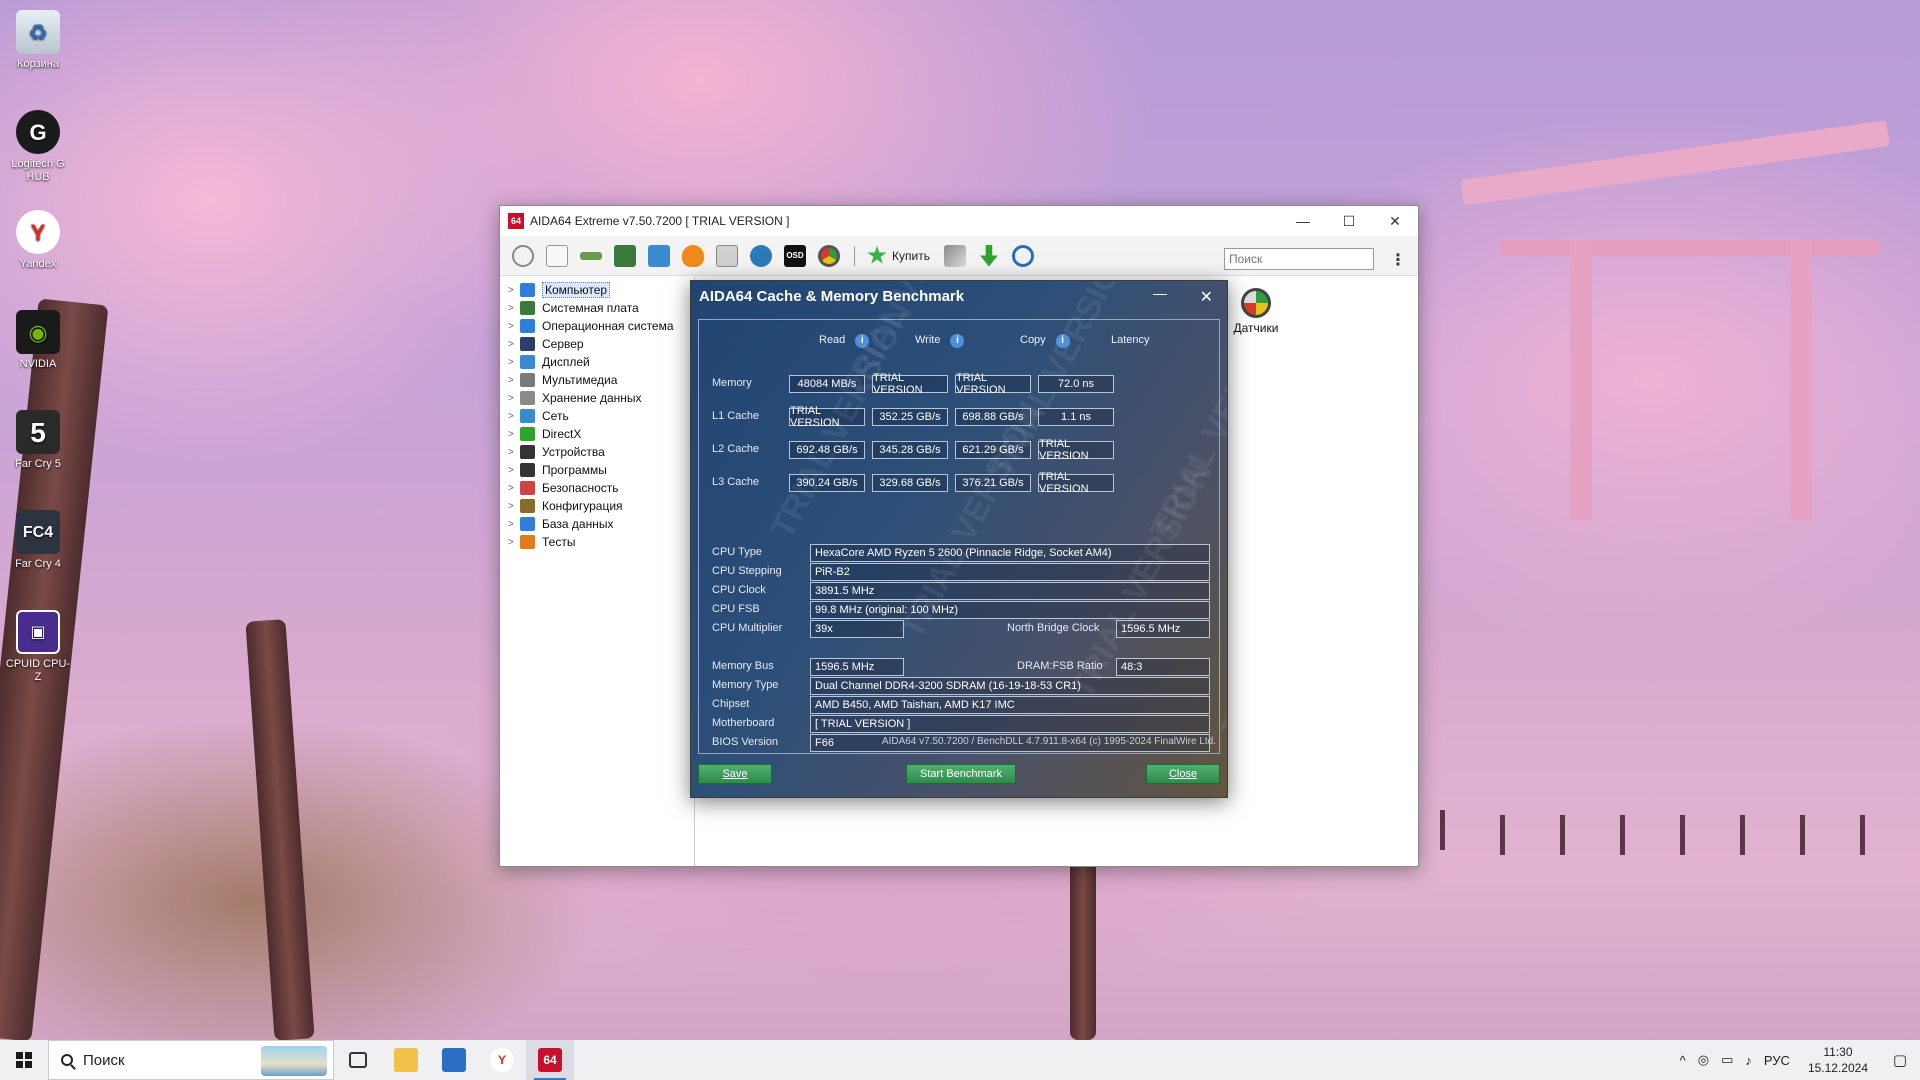 This screenshot has height=1080, width=1920. I want to click on taskbar-search: Поиск, so click(191, 1060).